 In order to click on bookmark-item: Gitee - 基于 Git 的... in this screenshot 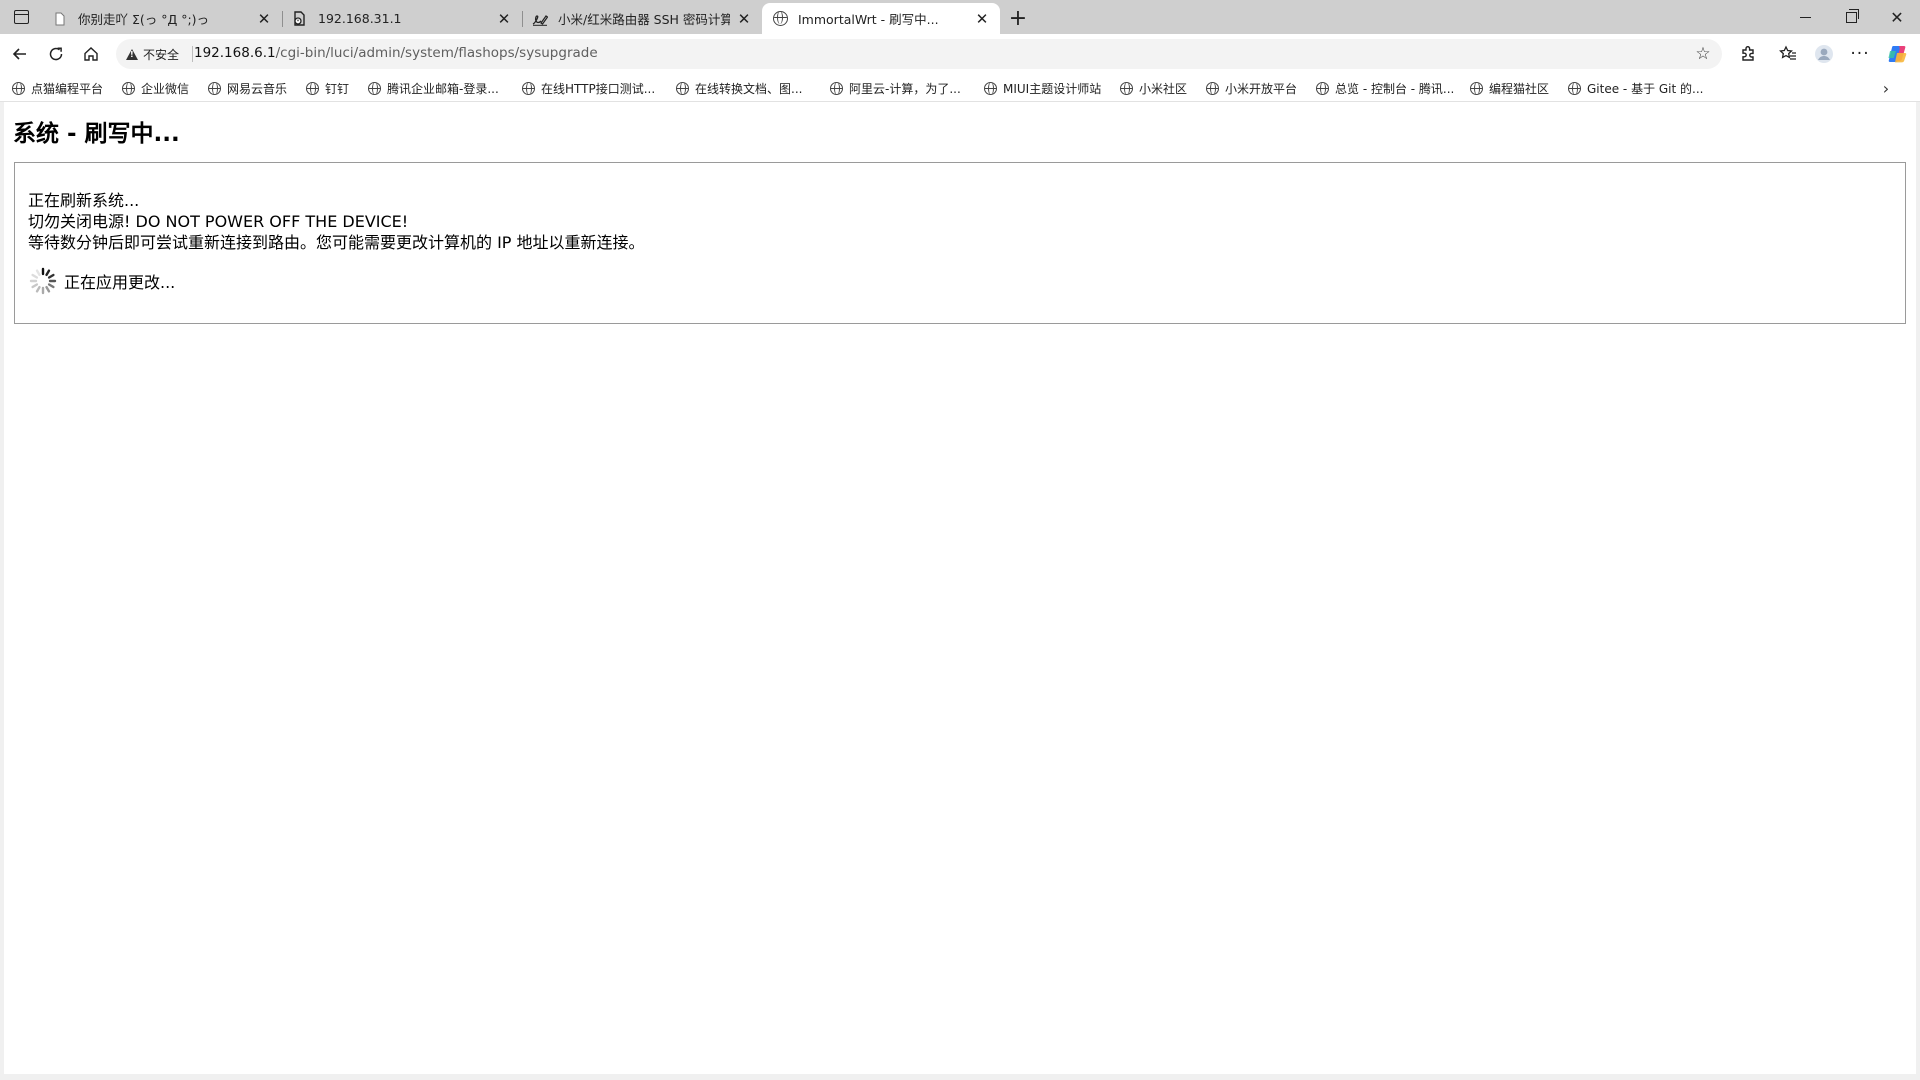, I will do `click(1635, 88)`.